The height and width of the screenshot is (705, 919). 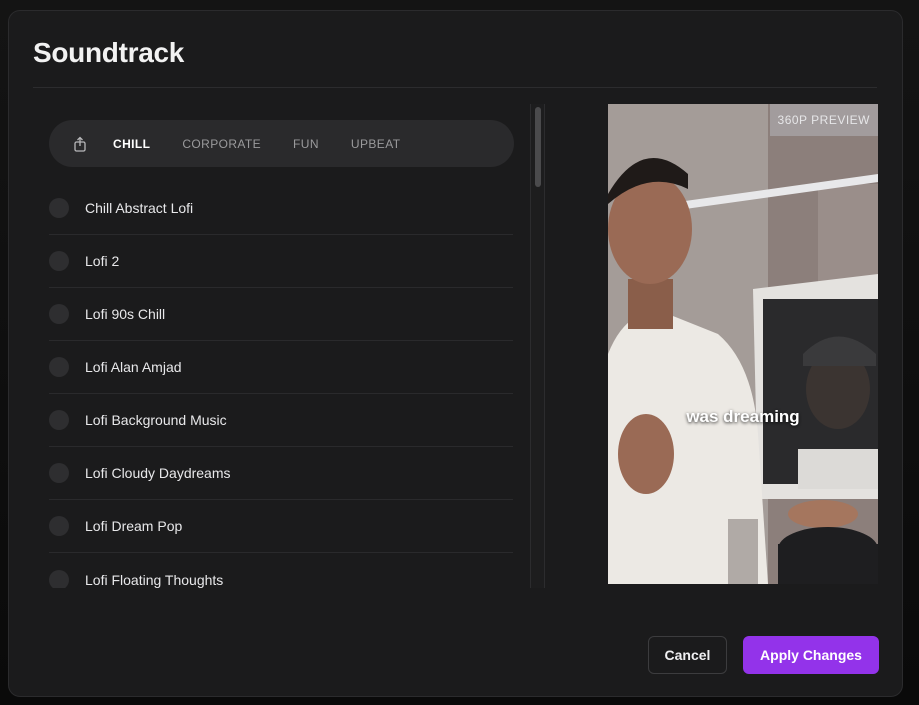 What do you see at coordinates (125, 314) in the screenshot?
I see `track-label: Lofi 90s Chill` at bounding box center [125, 314].